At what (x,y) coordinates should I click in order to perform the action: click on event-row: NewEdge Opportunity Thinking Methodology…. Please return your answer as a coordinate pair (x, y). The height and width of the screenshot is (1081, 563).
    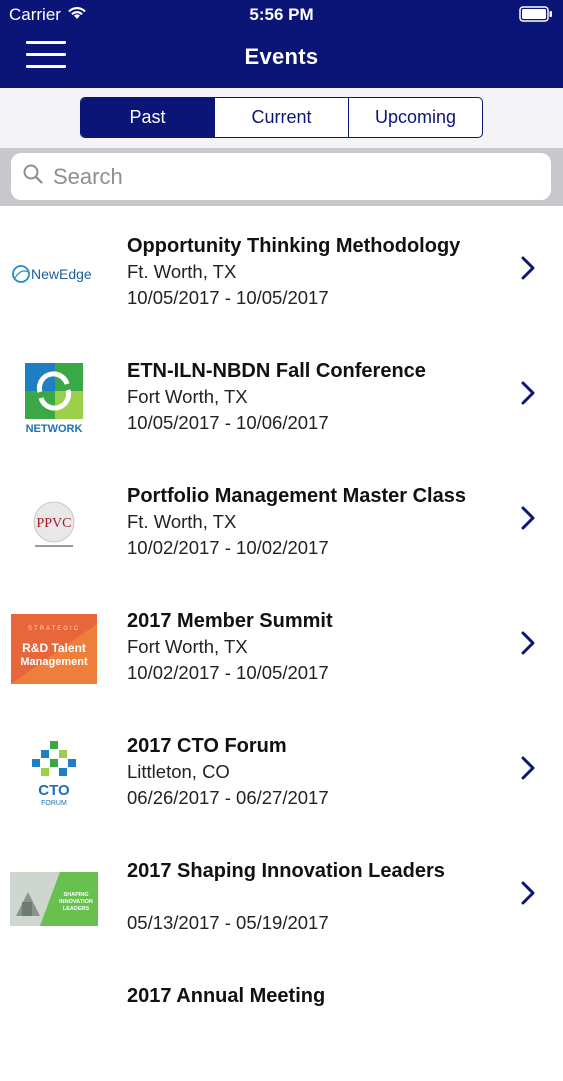
    Looking at the image, I should click on (281, 268).